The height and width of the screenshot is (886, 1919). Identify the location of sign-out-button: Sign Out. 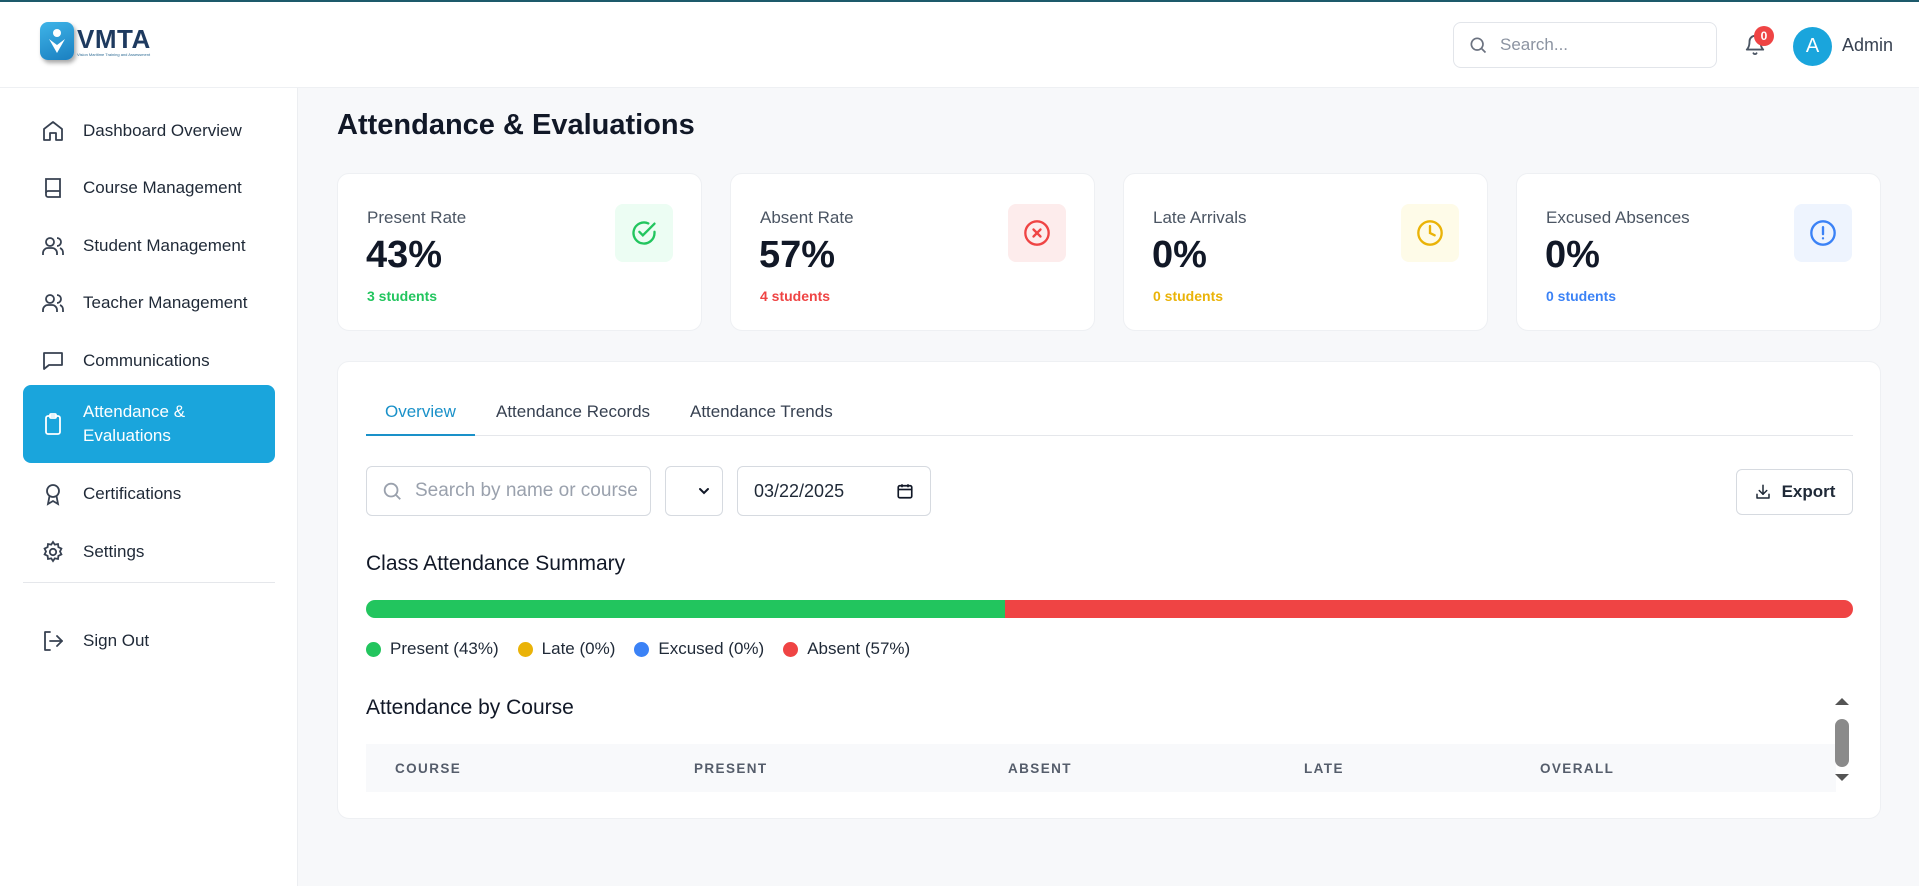
(149, 641).